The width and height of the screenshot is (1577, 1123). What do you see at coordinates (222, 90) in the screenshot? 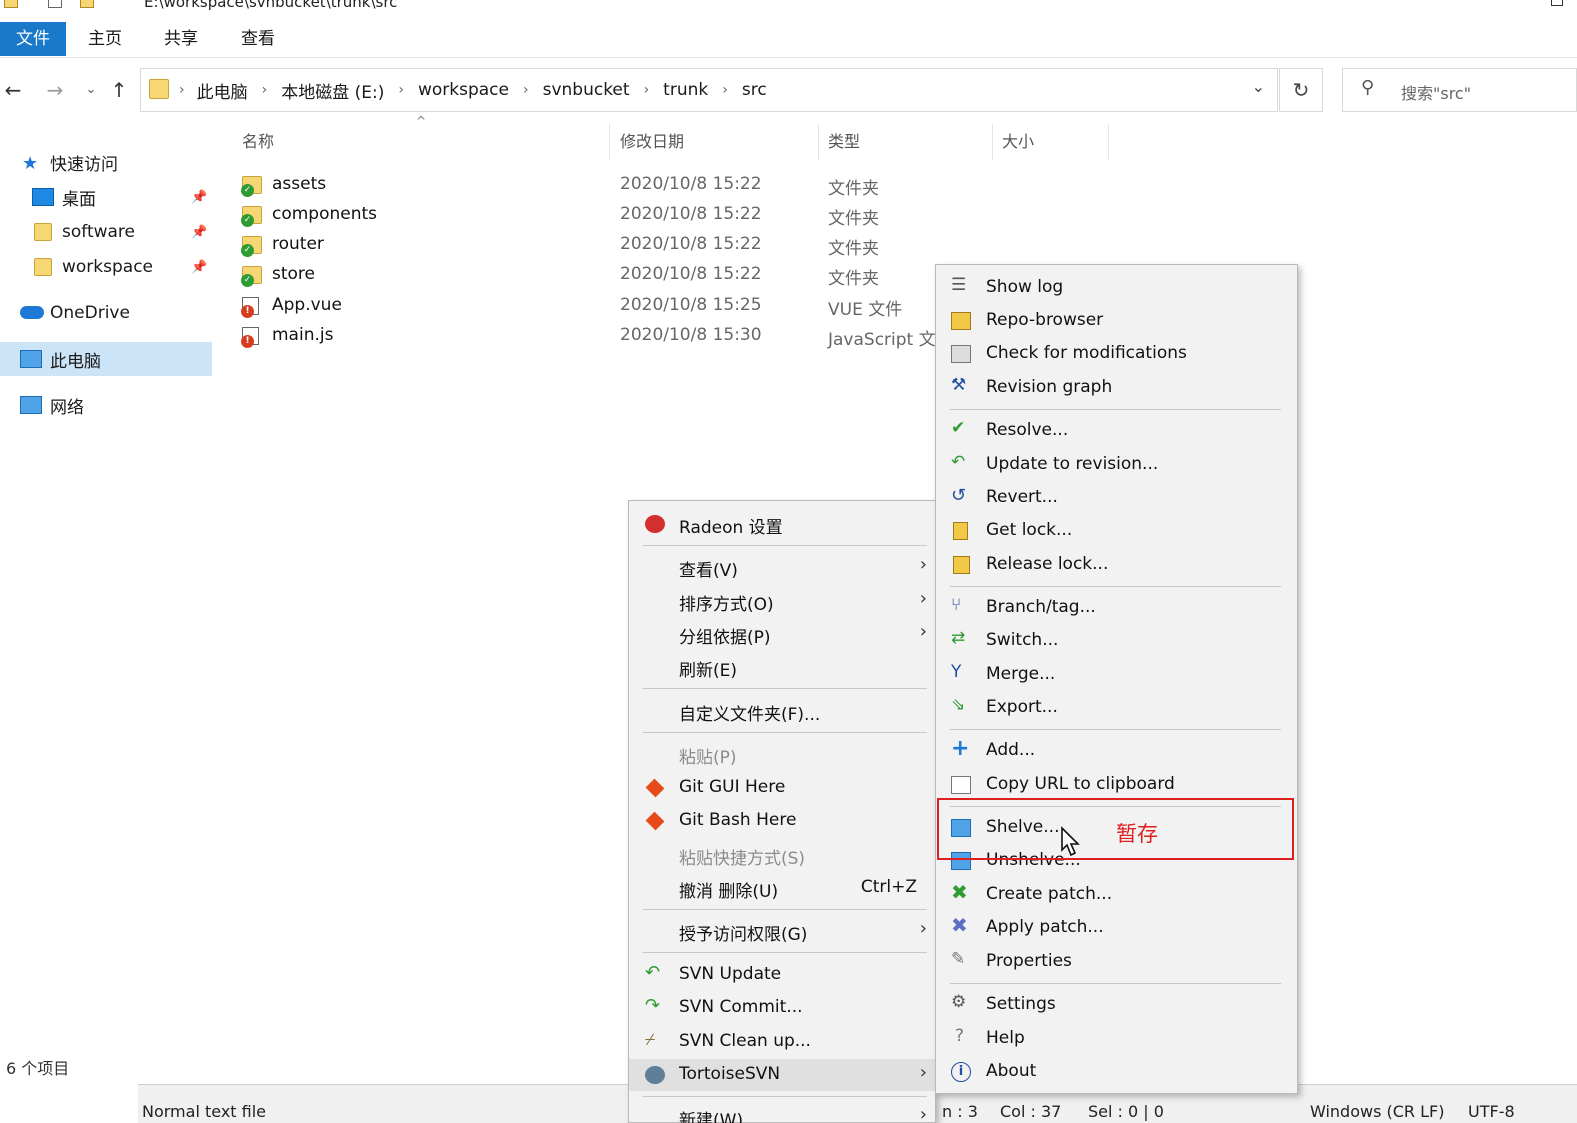
I see `crumb-this-pc: 此电脑` at bounding box center [222, 90].